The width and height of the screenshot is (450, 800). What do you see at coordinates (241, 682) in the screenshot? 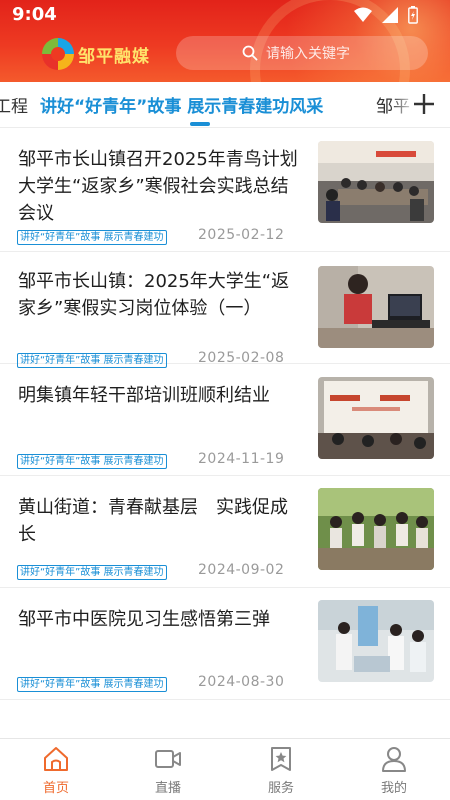
I see `article-date: 2024-08-30` at bounding box center [241, 682].